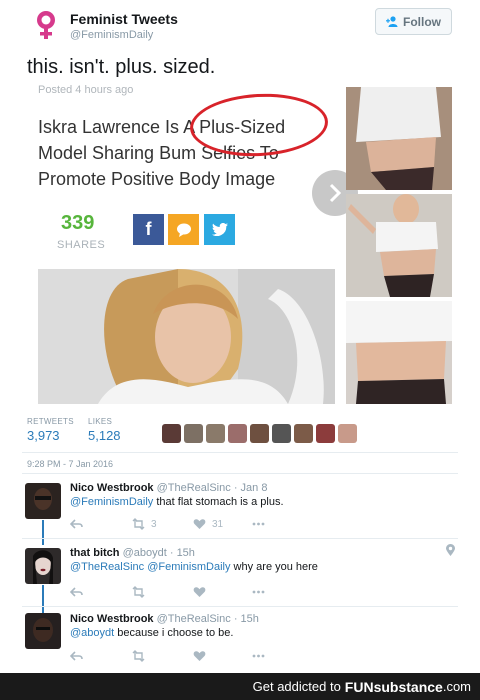 Image resolution: width=480 pixels, height=700 pixels. What do you see at coordinates (274, 567) in the screenshot?
I see `reply-body: why are you here` at bounding box center [274, 567].